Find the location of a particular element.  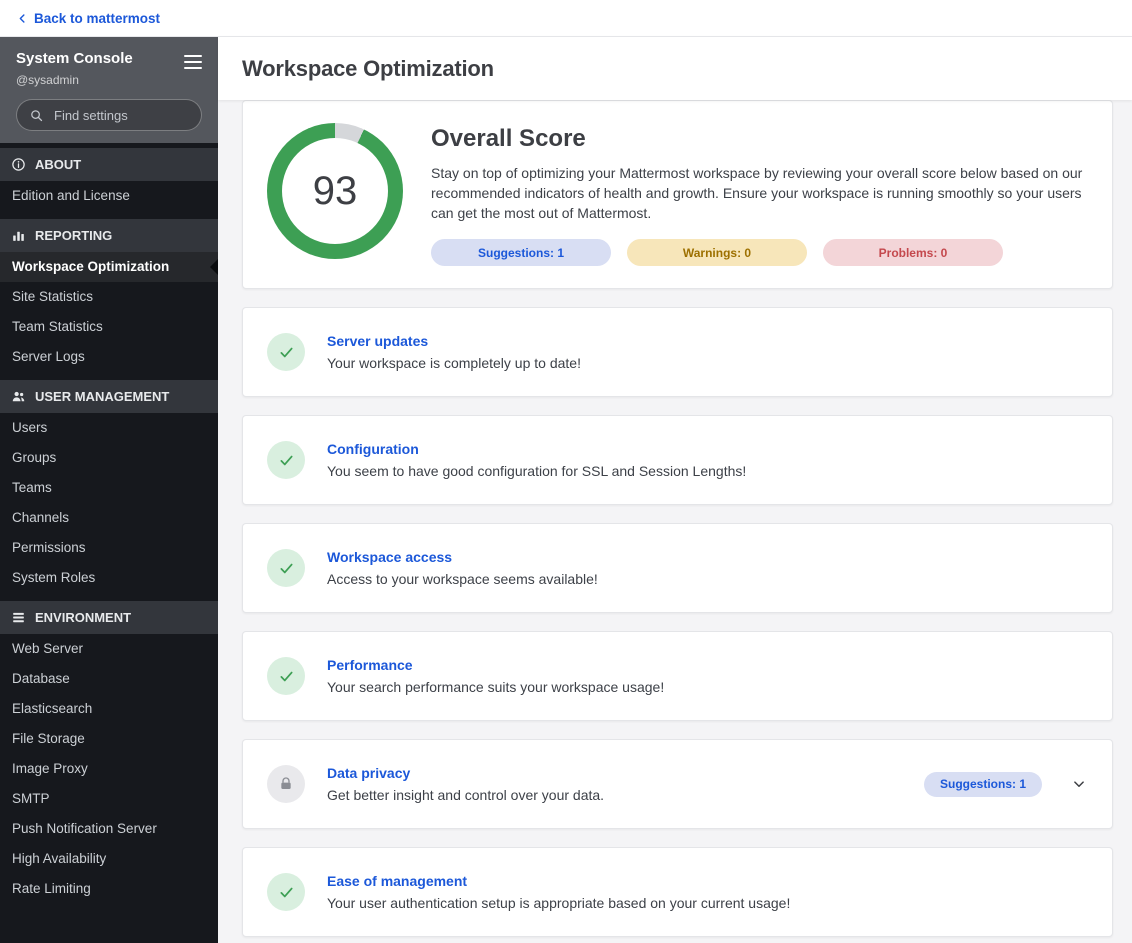

users-icon is located at coordinates (18, 396).